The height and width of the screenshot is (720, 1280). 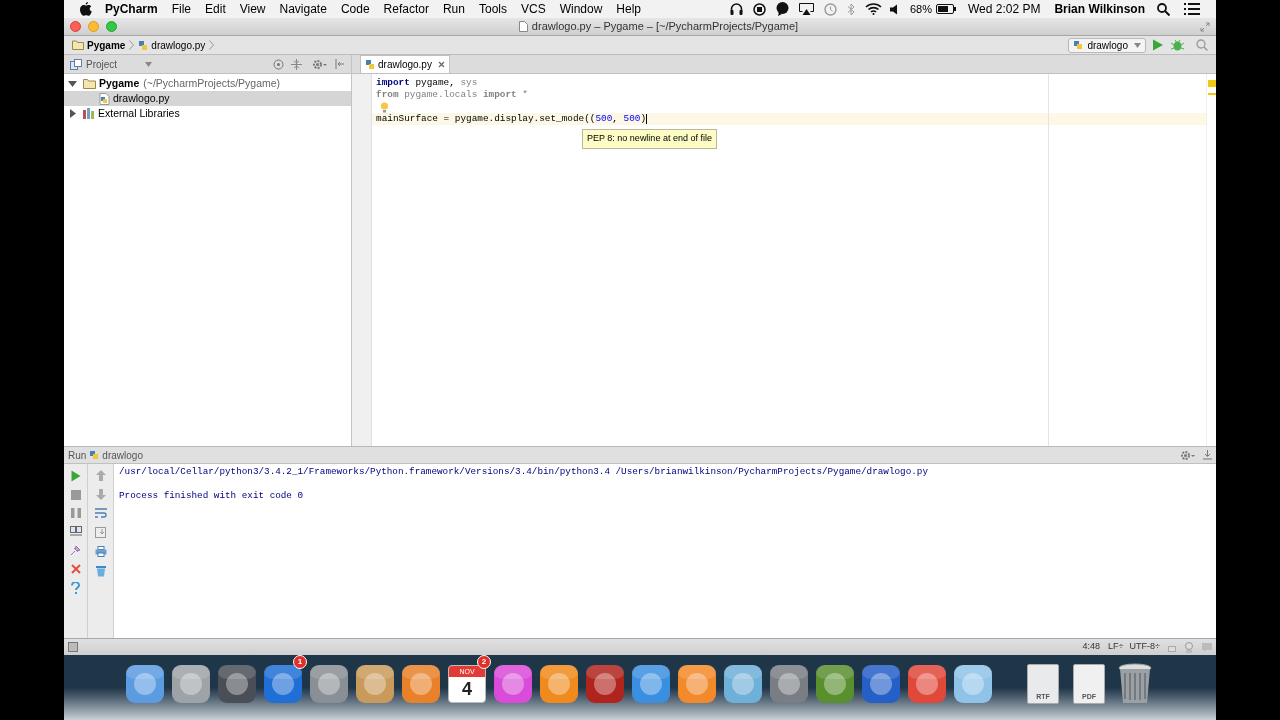 I want to click on bluetooth-icon, so click(x=850, y=9).